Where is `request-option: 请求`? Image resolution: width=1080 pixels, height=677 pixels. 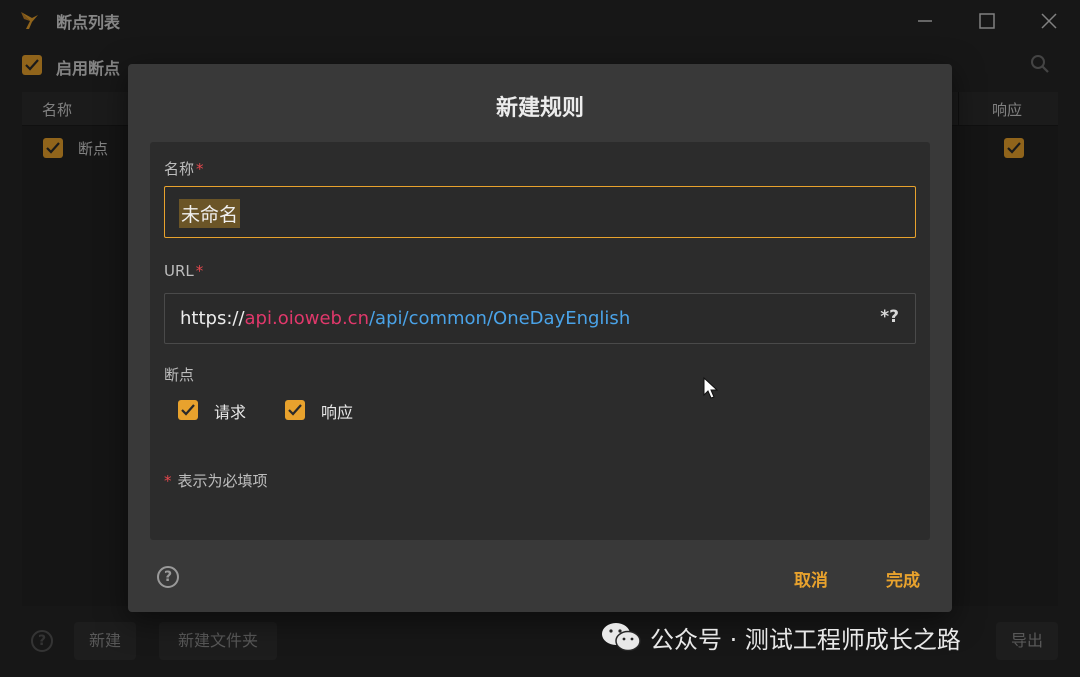
request-option: 请求 is located at coordinates (218, 410).